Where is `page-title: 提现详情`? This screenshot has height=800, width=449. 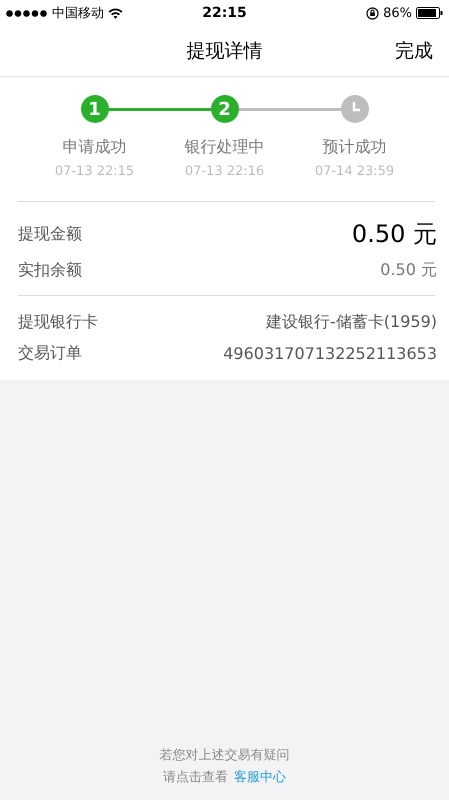 page-title: 提现详情 is located at coordinates (224, 51).